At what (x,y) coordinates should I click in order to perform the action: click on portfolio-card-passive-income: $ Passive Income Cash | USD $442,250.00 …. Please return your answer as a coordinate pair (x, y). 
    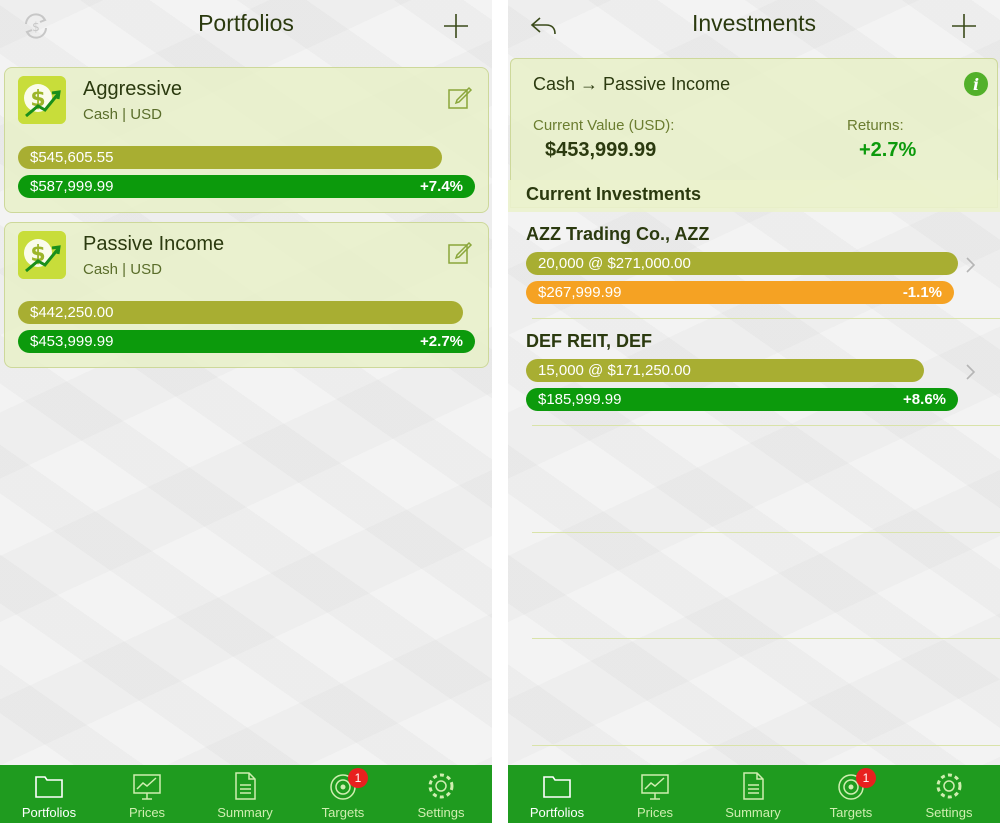
    Looking at the image, I should click on (246, 295).